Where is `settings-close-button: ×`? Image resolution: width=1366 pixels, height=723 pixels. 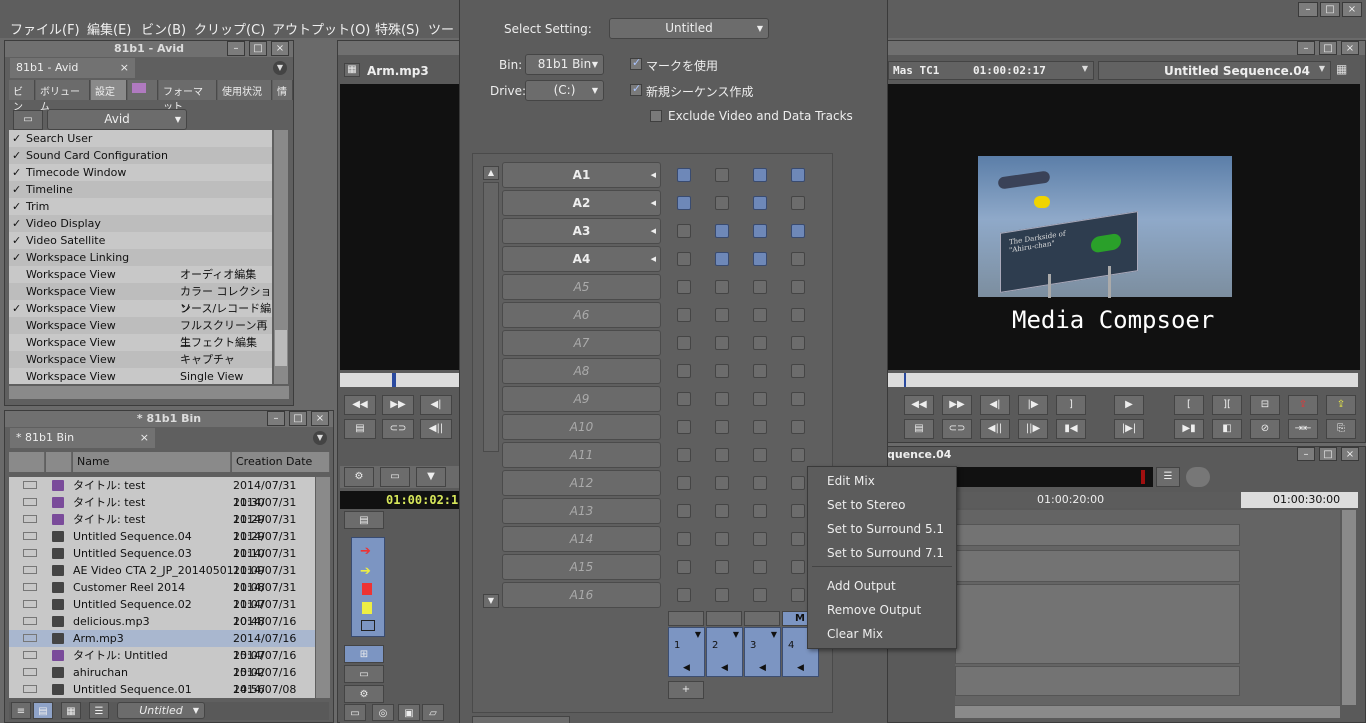 settings-close-button: × is located at coordinates (280, 48).